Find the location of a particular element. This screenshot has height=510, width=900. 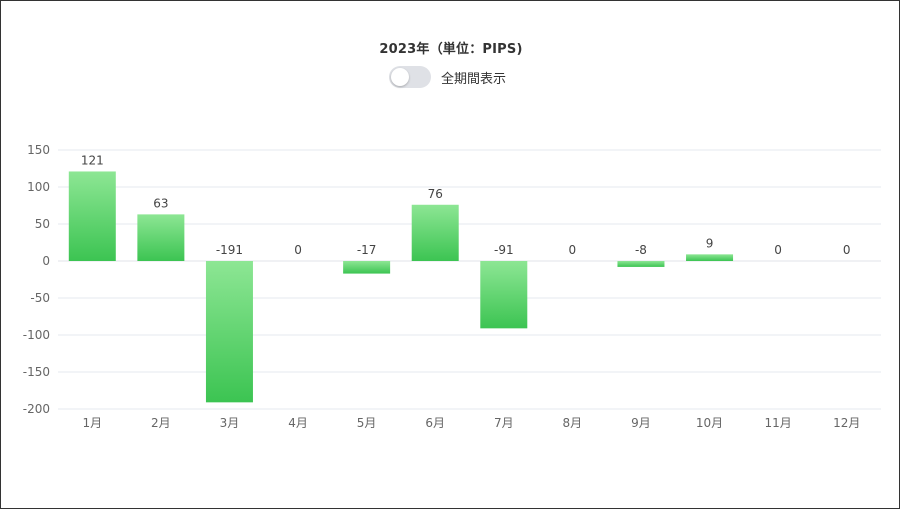

y-tick-label: 50 is located at coordinates (42, 224).